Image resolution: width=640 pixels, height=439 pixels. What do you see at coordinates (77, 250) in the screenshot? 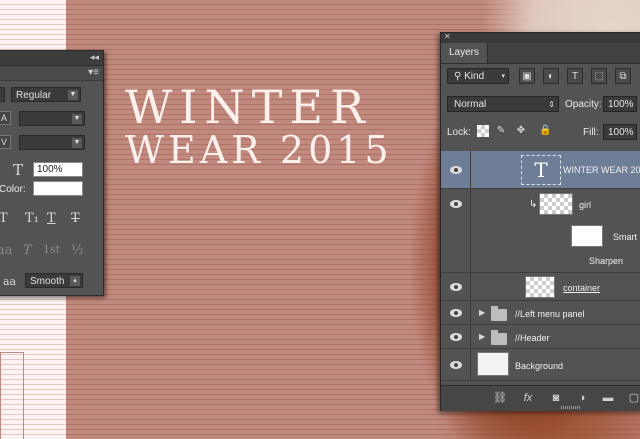
I see `fractions-button: ½` at bounding box center [77, 250].